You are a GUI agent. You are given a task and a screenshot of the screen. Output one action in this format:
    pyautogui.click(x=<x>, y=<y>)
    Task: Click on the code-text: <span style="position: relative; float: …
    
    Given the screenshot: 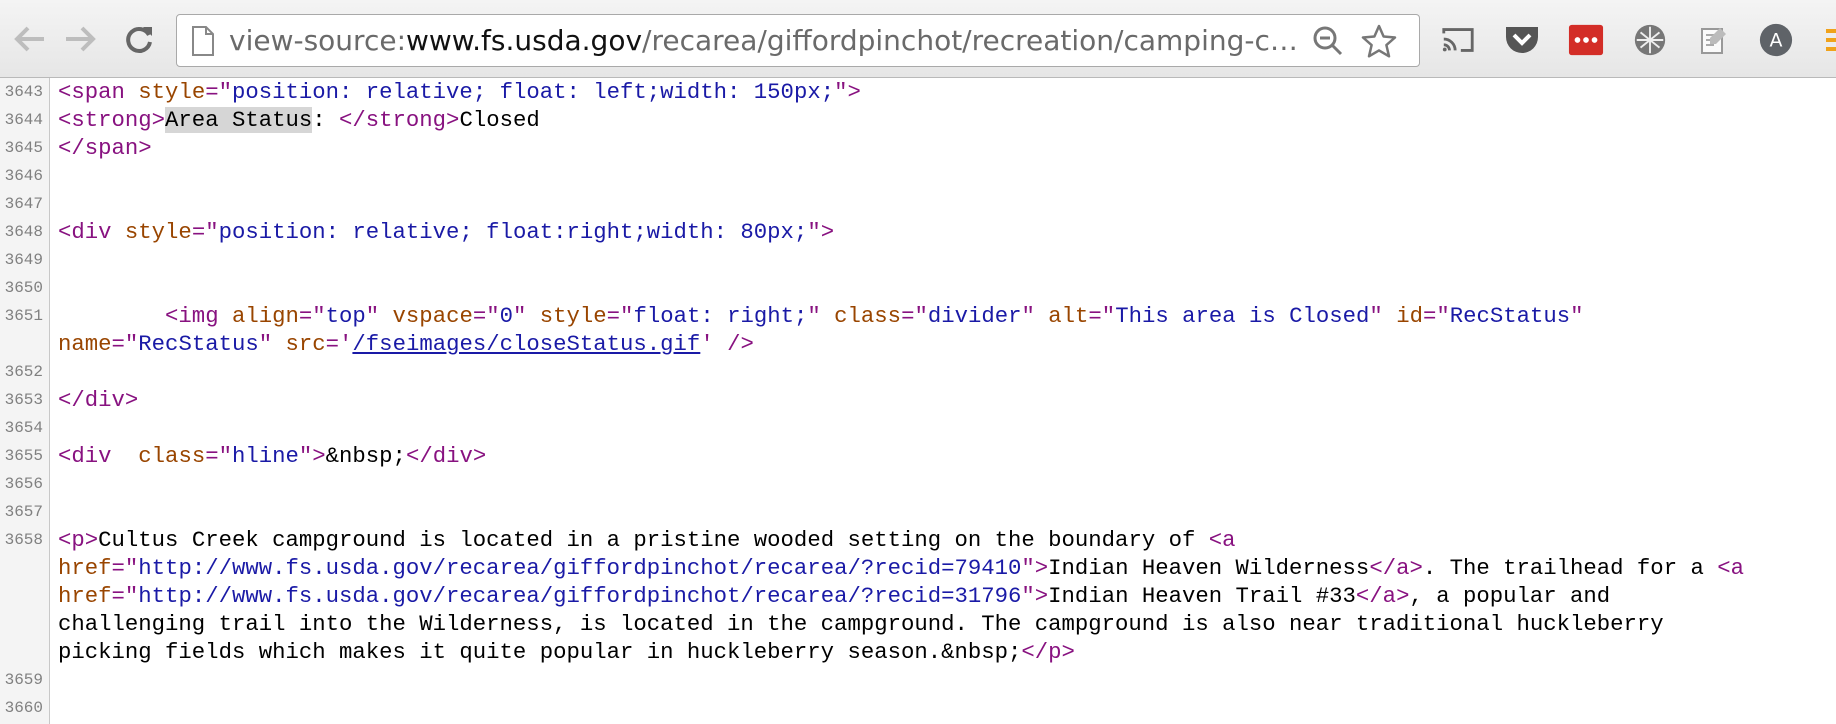 What is the action you would take?
    pyautogui.click(x=459, y=92)
    